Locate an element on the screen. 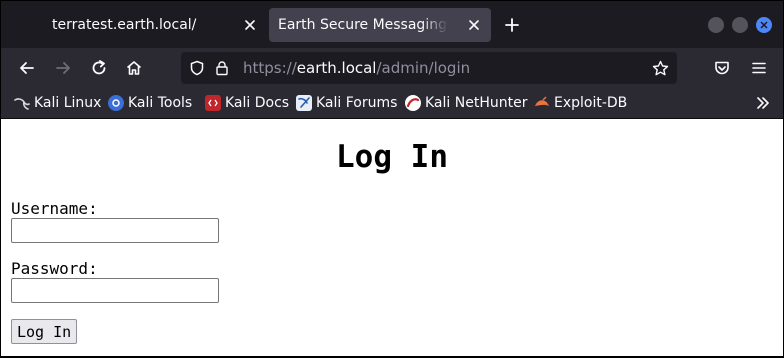 Image resolution: width=784 pixels, height=358 pixels. shield-icon is located at coordinates (197, 68).